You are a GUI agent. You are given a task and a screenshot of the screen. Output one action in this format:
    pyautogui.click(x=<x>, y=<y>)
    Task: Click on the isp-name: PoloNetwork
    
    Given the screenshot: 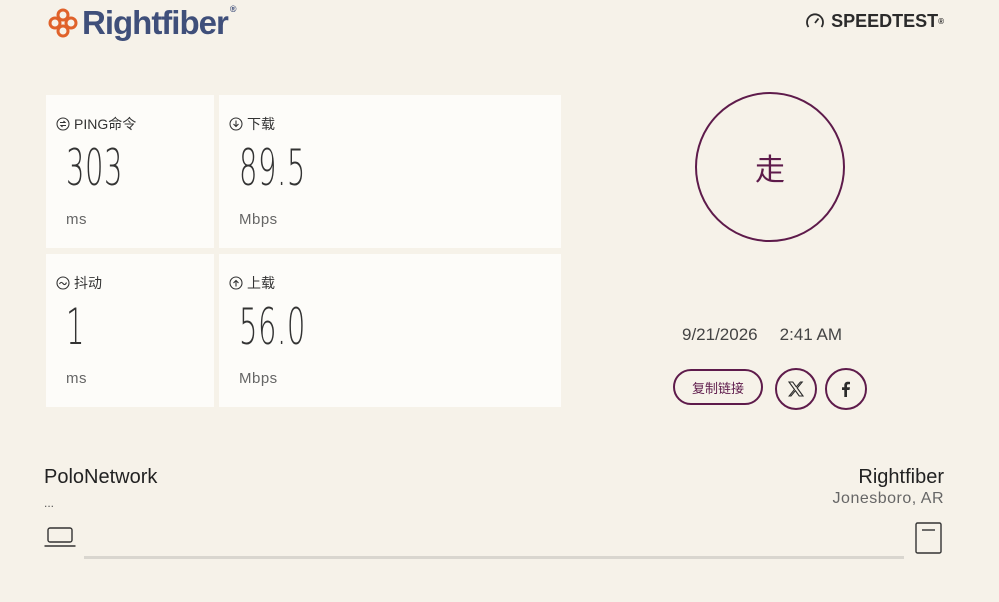 What is the action you would take?
    pyautogui.click(x=101, y=477)
    